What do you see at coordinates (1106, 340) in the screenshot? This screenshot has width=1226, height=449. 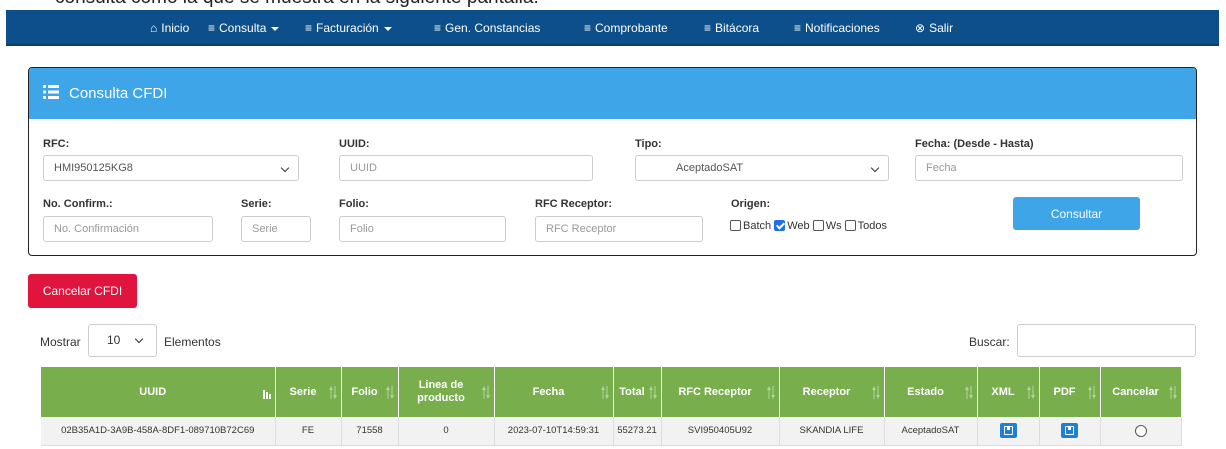 I see `search-input` at bounding box center [1106, 340].